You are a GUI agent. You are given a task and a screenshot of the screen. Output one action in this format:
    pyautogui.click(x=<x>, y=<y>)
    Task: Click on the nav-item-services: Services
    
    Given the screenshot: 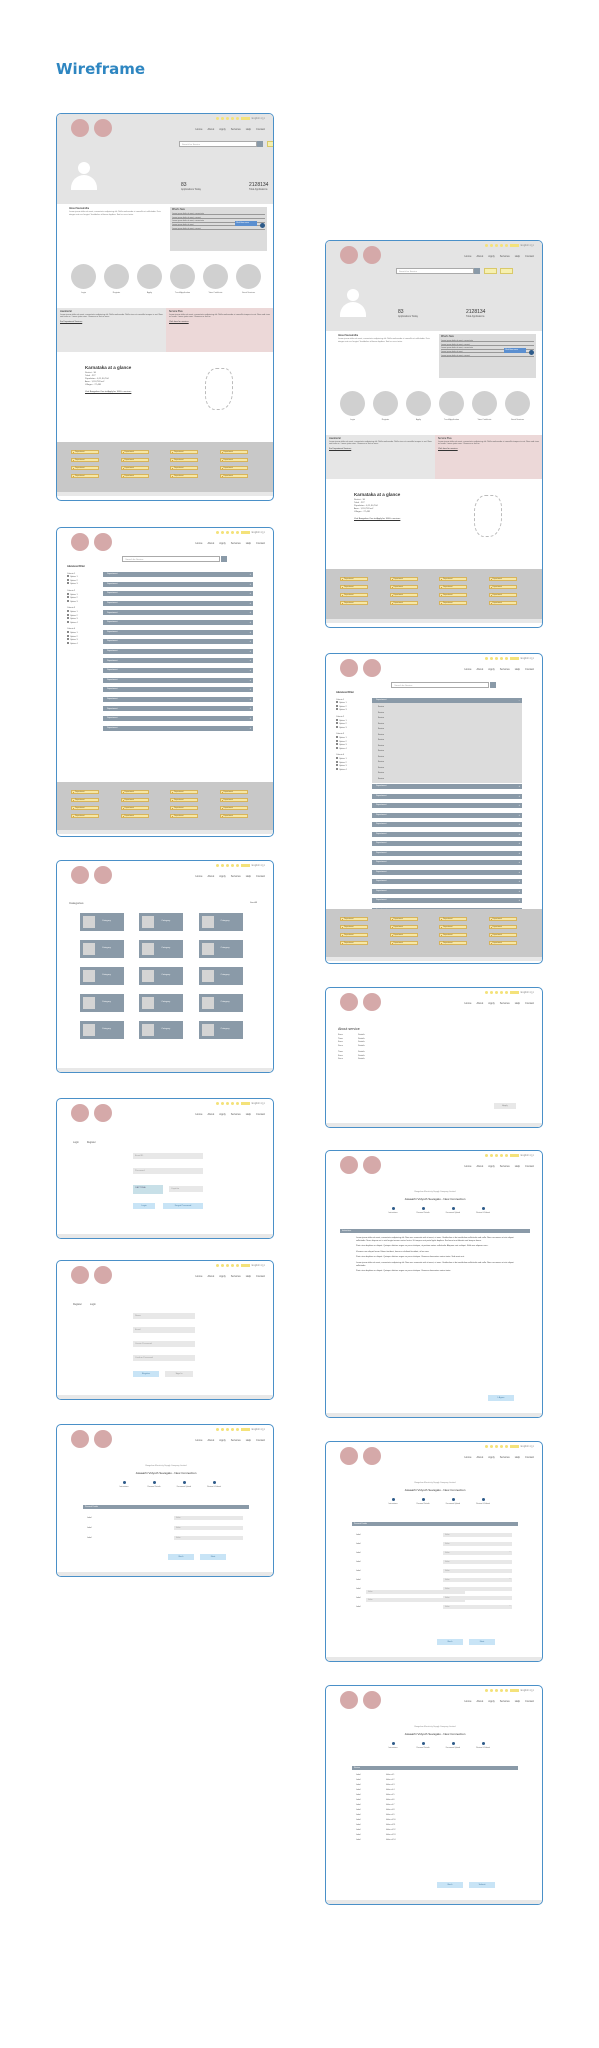 What is the action you would take?
    pyautogui.click(x=505, y=1003)
    